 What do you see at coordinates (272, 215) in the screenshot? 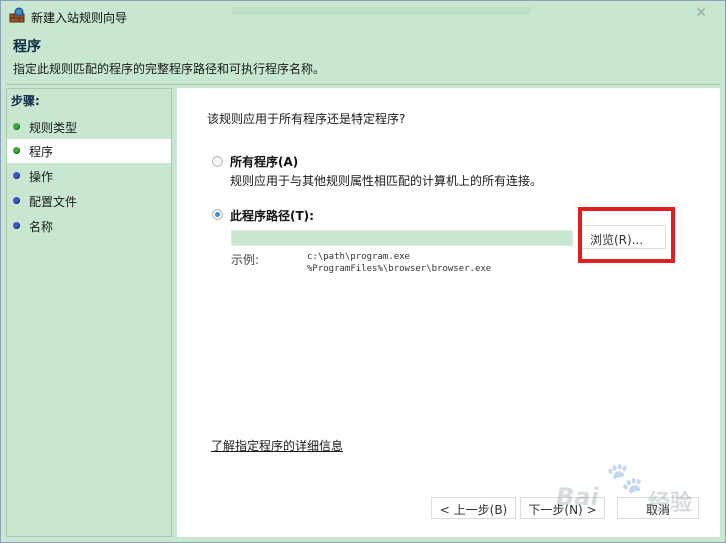
I see `program-path-label: 此程序路径(T):` at bounding box center [272, 215].